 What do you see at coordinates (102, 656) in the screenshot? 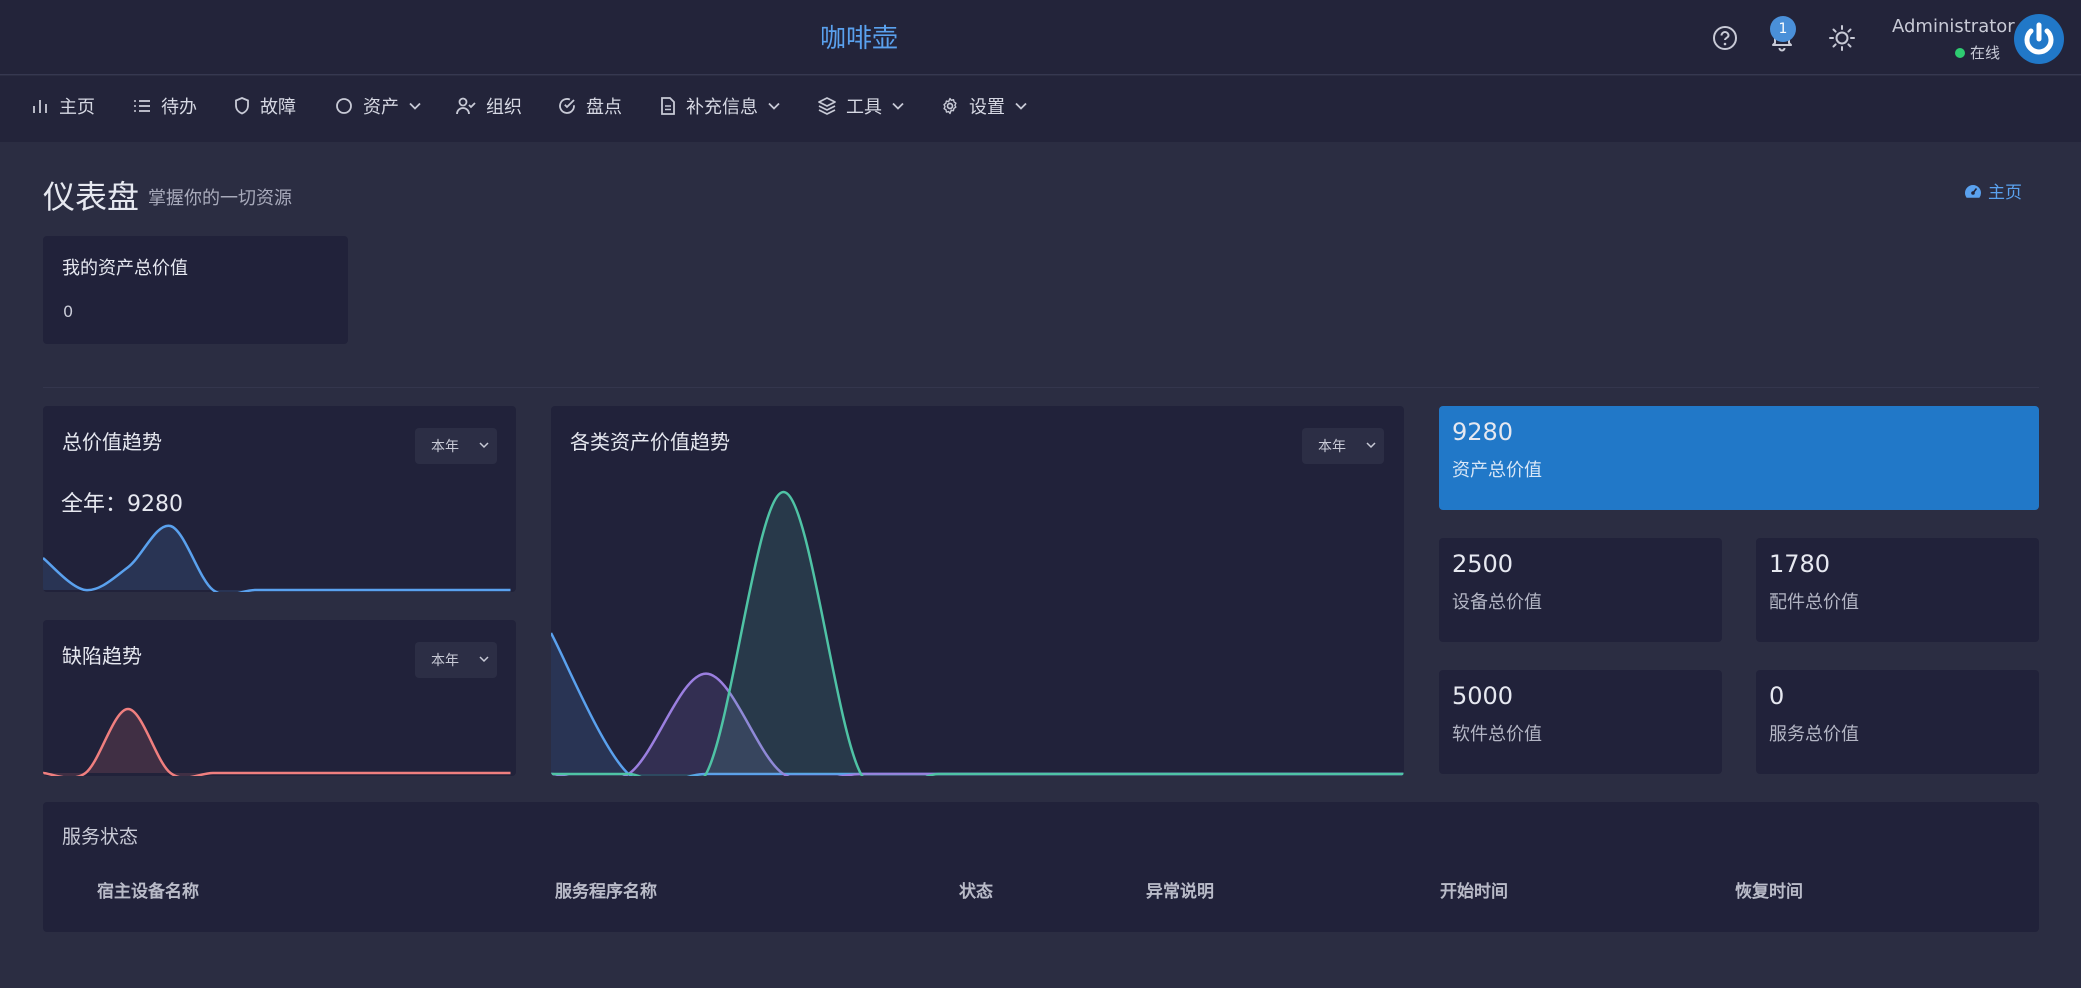
I see `defect-trend-title: 缺陷趋势` at bounding box center [102, 656].